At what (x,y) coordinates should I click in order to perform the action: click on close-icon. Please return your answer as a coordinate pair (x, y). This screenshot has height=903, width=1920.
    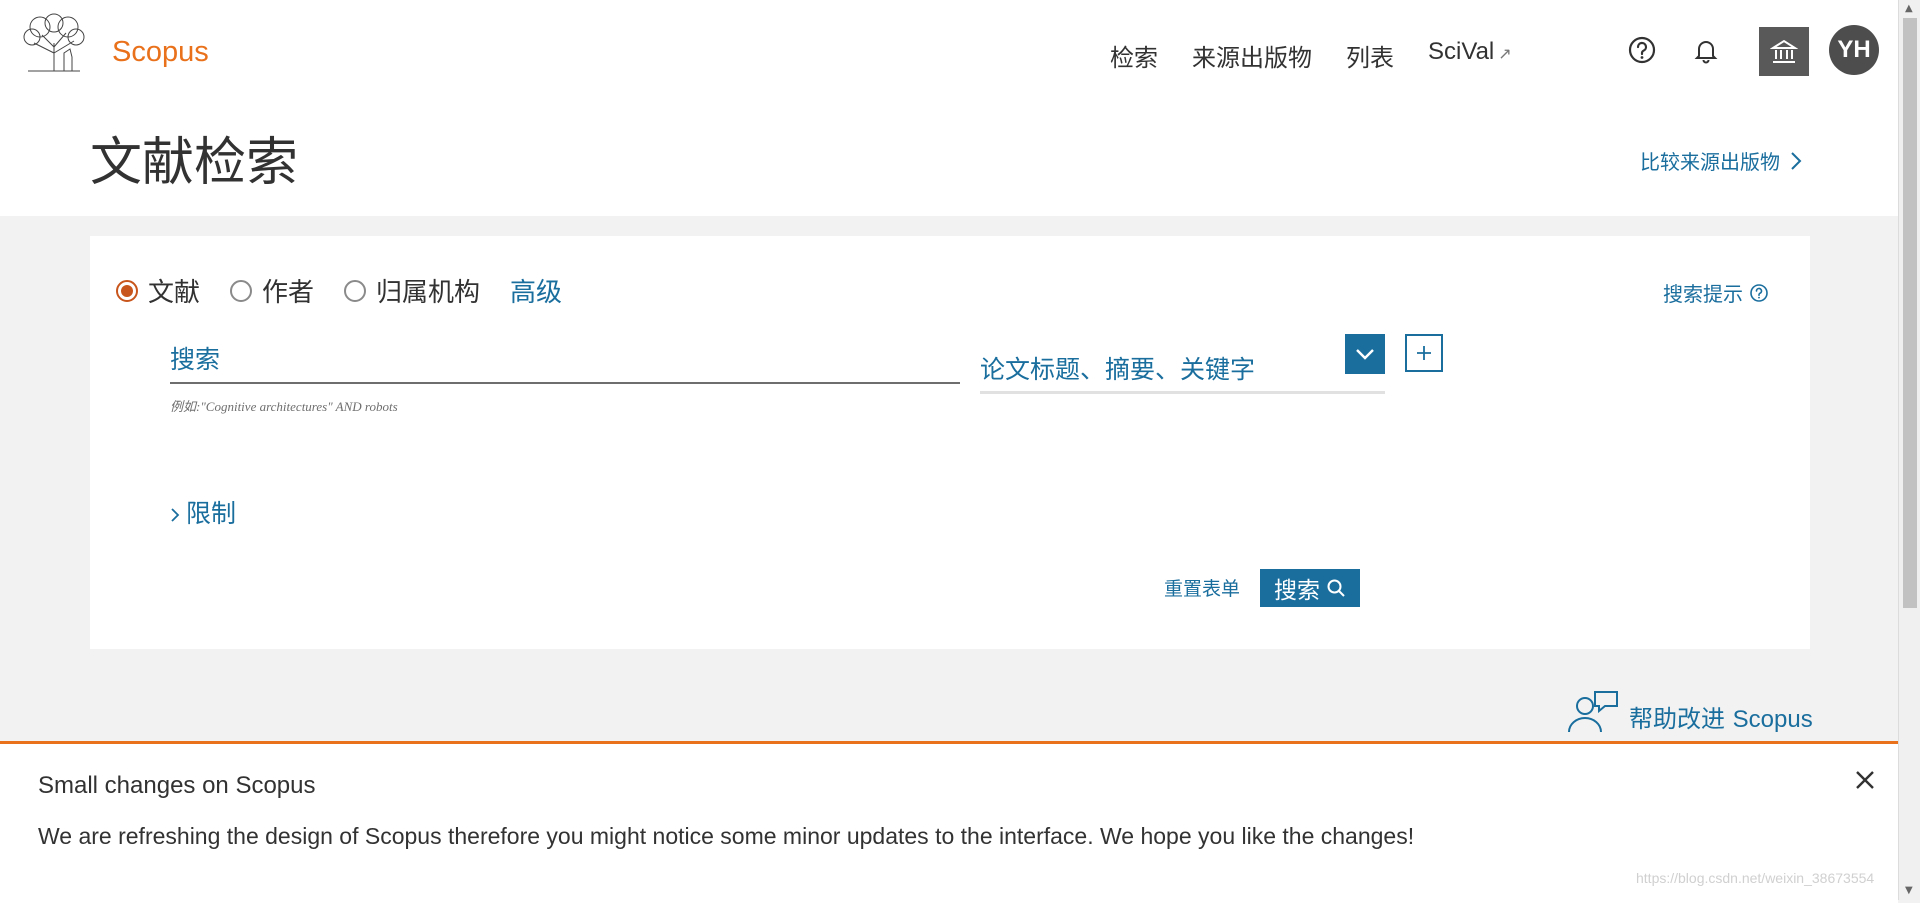
    Looking at the image, I should click on (1865, 780).